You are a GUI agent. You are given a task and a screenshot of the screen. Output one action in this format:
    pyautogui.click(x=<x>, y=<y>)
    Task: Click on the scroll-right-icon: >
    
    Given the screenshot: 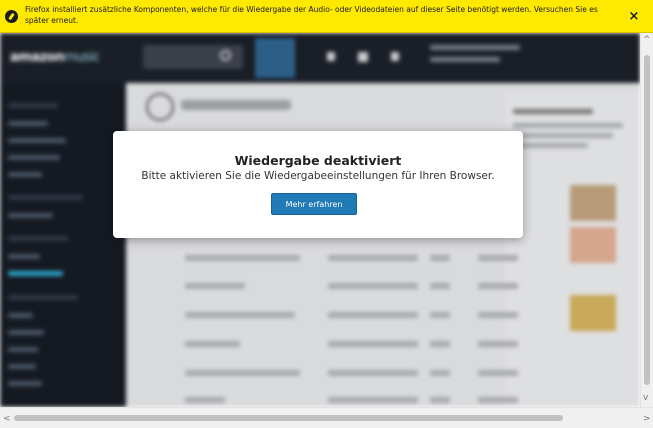 What is the action you would take?
    pyautogui.click(x=647, y=419)
    